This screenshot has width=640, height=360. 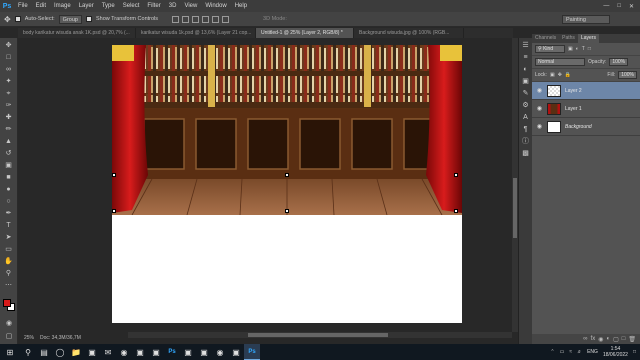 I want to click on lock-all-icon: 🔒, so click(x=568, y=75).